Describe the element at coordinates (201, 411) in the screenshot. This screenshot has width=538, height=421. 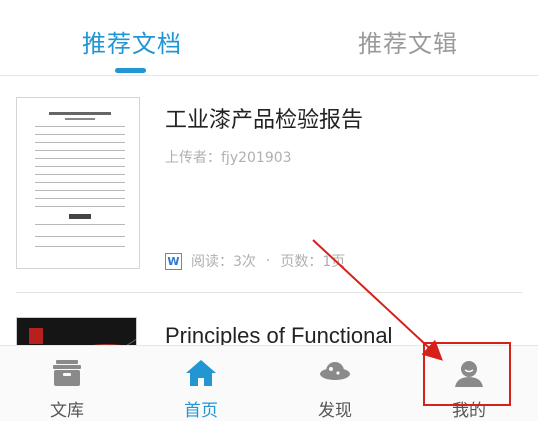
I see `nav-label-home: 首页` at that location.